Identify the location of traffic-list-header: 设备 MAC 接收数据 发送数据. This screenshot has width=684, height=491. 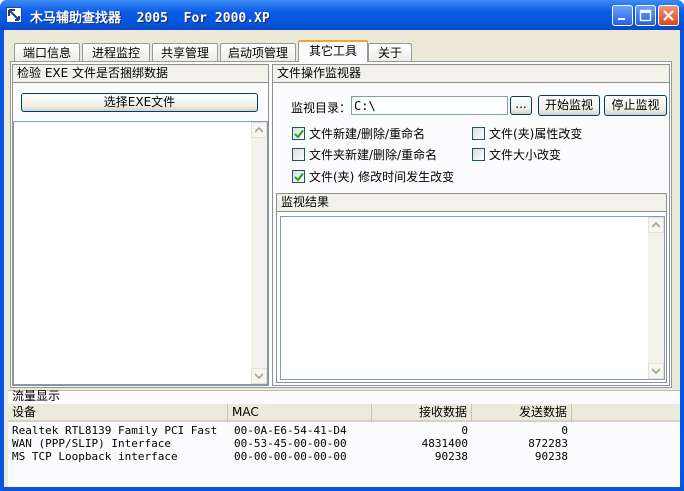
(344, 413).